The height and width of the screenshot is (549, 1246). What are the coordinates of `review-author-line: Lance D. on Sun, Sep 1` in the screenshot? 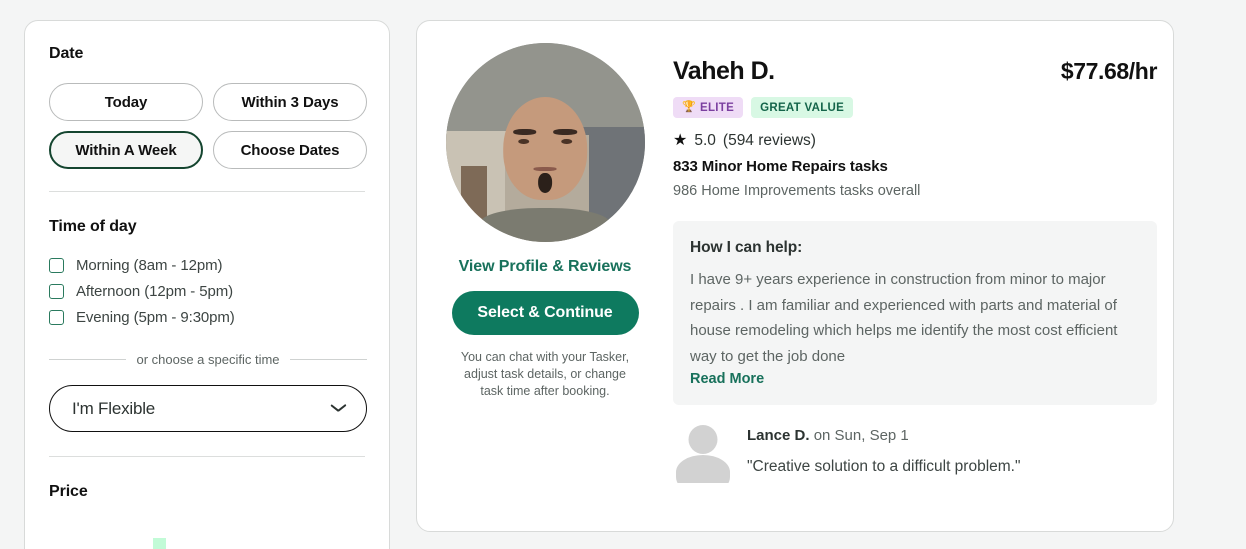 It's located at (828, 435).